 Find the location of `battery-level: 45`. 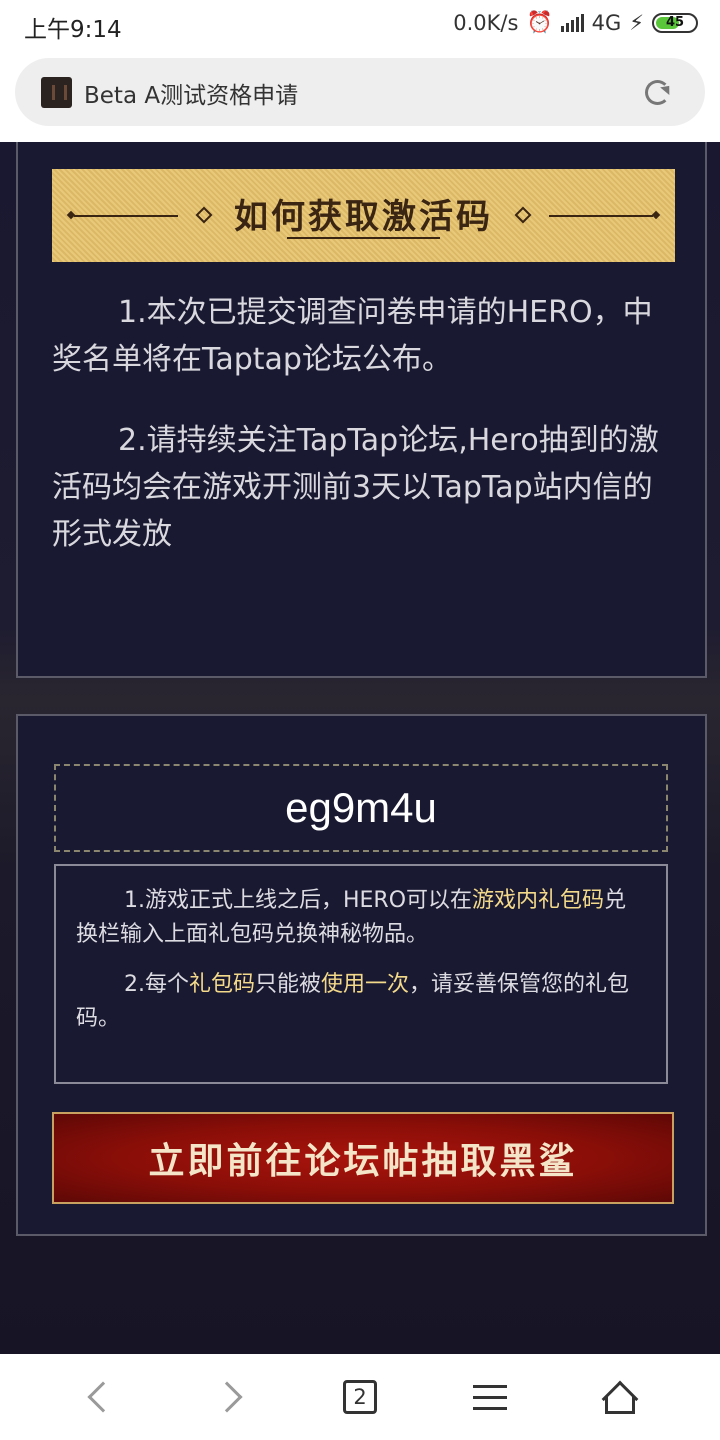

battery-level: 45 is located at coordinates (675, 22).